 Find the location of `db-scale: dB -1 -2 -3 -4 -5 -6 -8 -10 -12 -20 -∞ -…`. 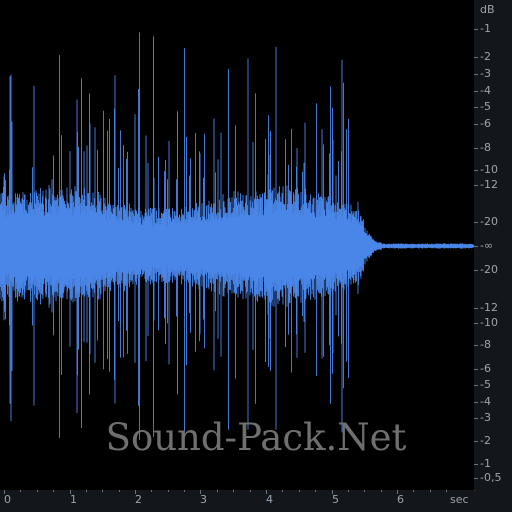

db-scale: dB -1 -2 -3 -4 -5 -6 -8 -10 -12 -20 -∞ -… is located at coordinates (493, 245).